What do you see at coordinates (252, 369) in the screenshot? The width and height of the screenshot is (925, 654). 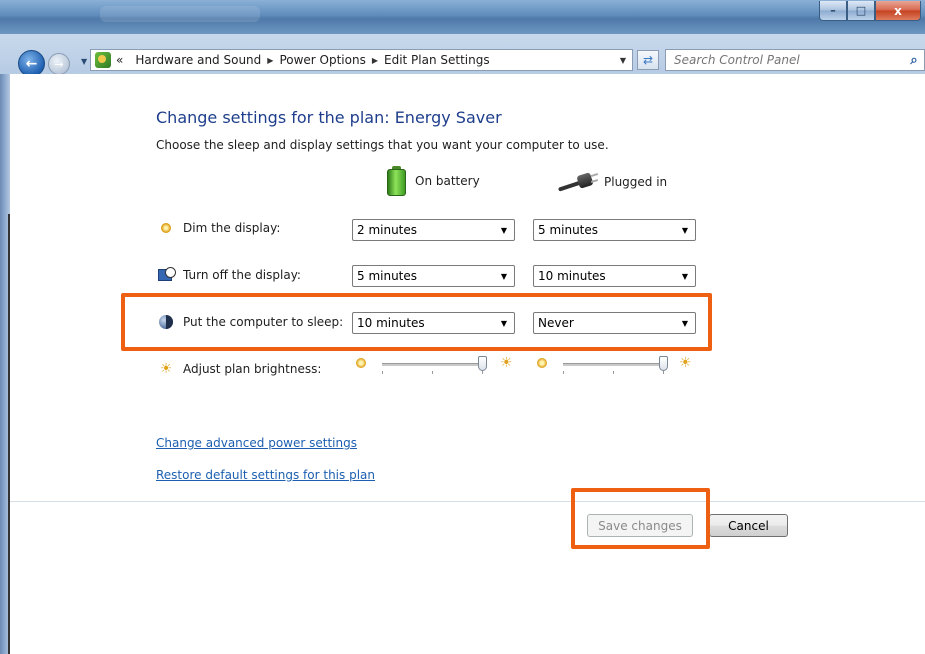 I see `setting-label: Adjust plan brightness:` at bounding box center [252, 369].